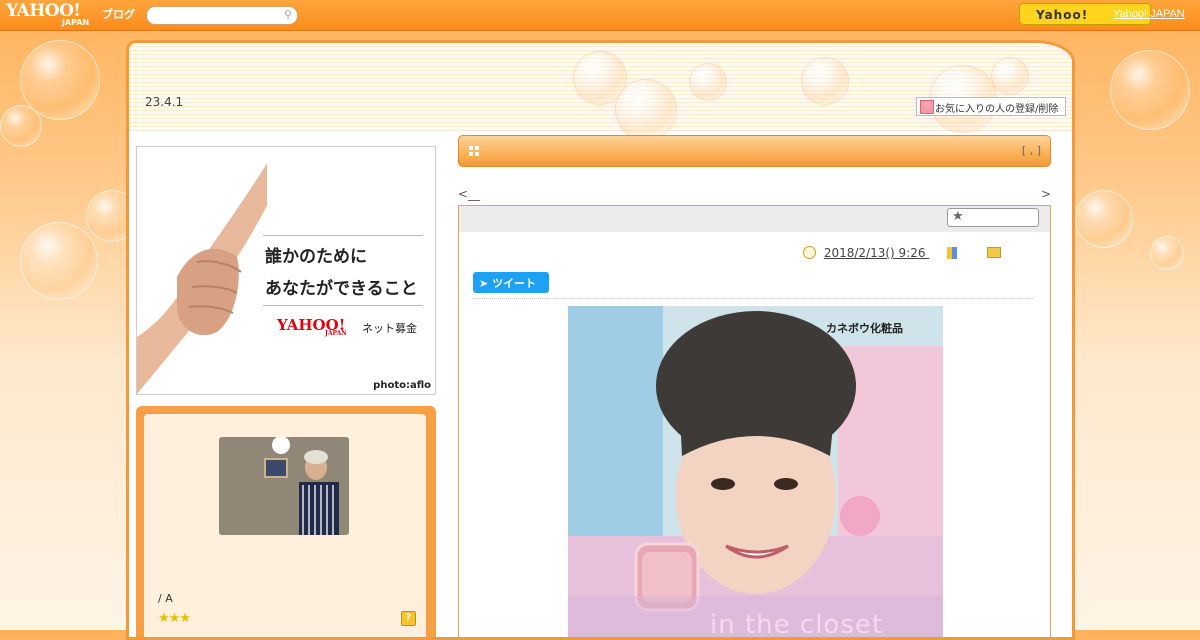  What do you see at coordinates (336, 333) in the screenshot?
I see `ad-brand-sub: JAPAN` at bounding box center [336, 333].